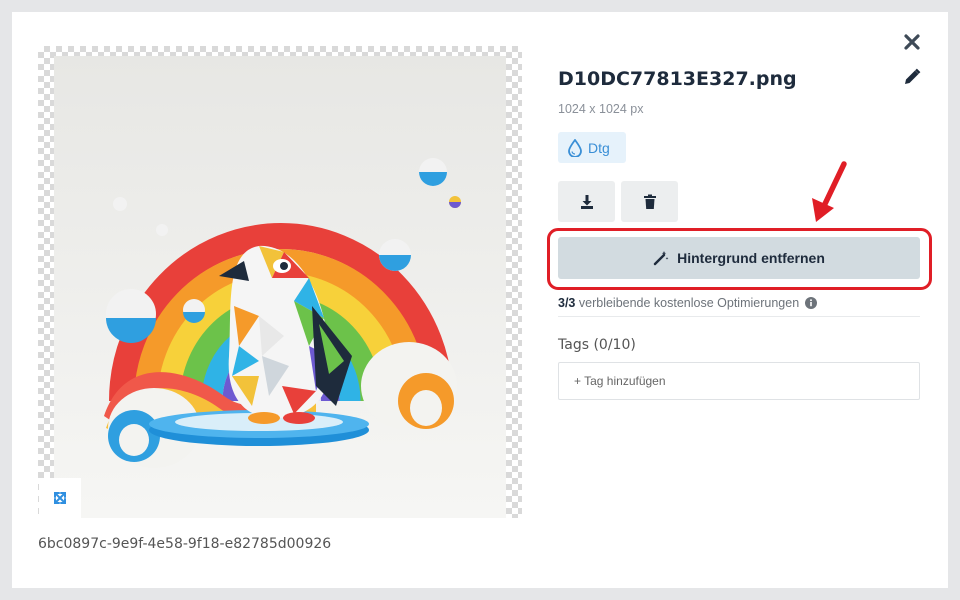  I want to click on highlight-annotation-box, so click(739, 259).